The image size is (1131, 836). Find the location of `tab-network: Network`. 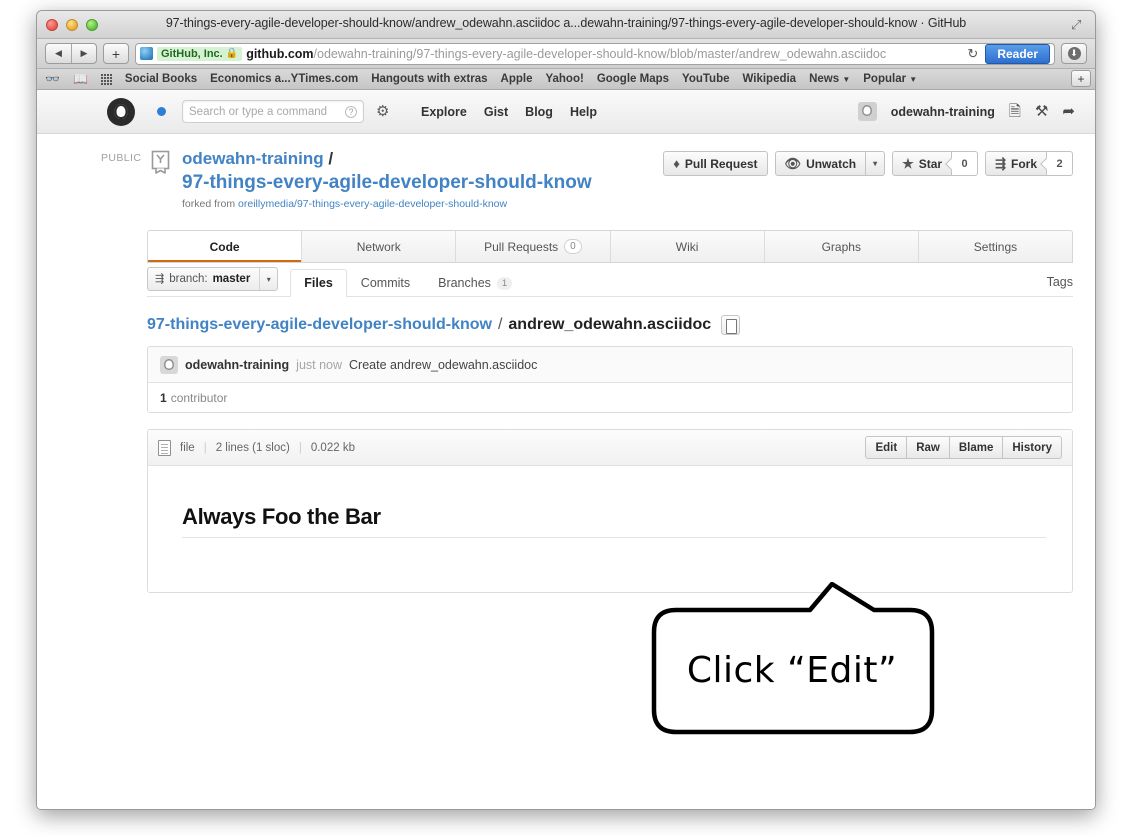

tab-network: Network is located at coordinates (379, 246).